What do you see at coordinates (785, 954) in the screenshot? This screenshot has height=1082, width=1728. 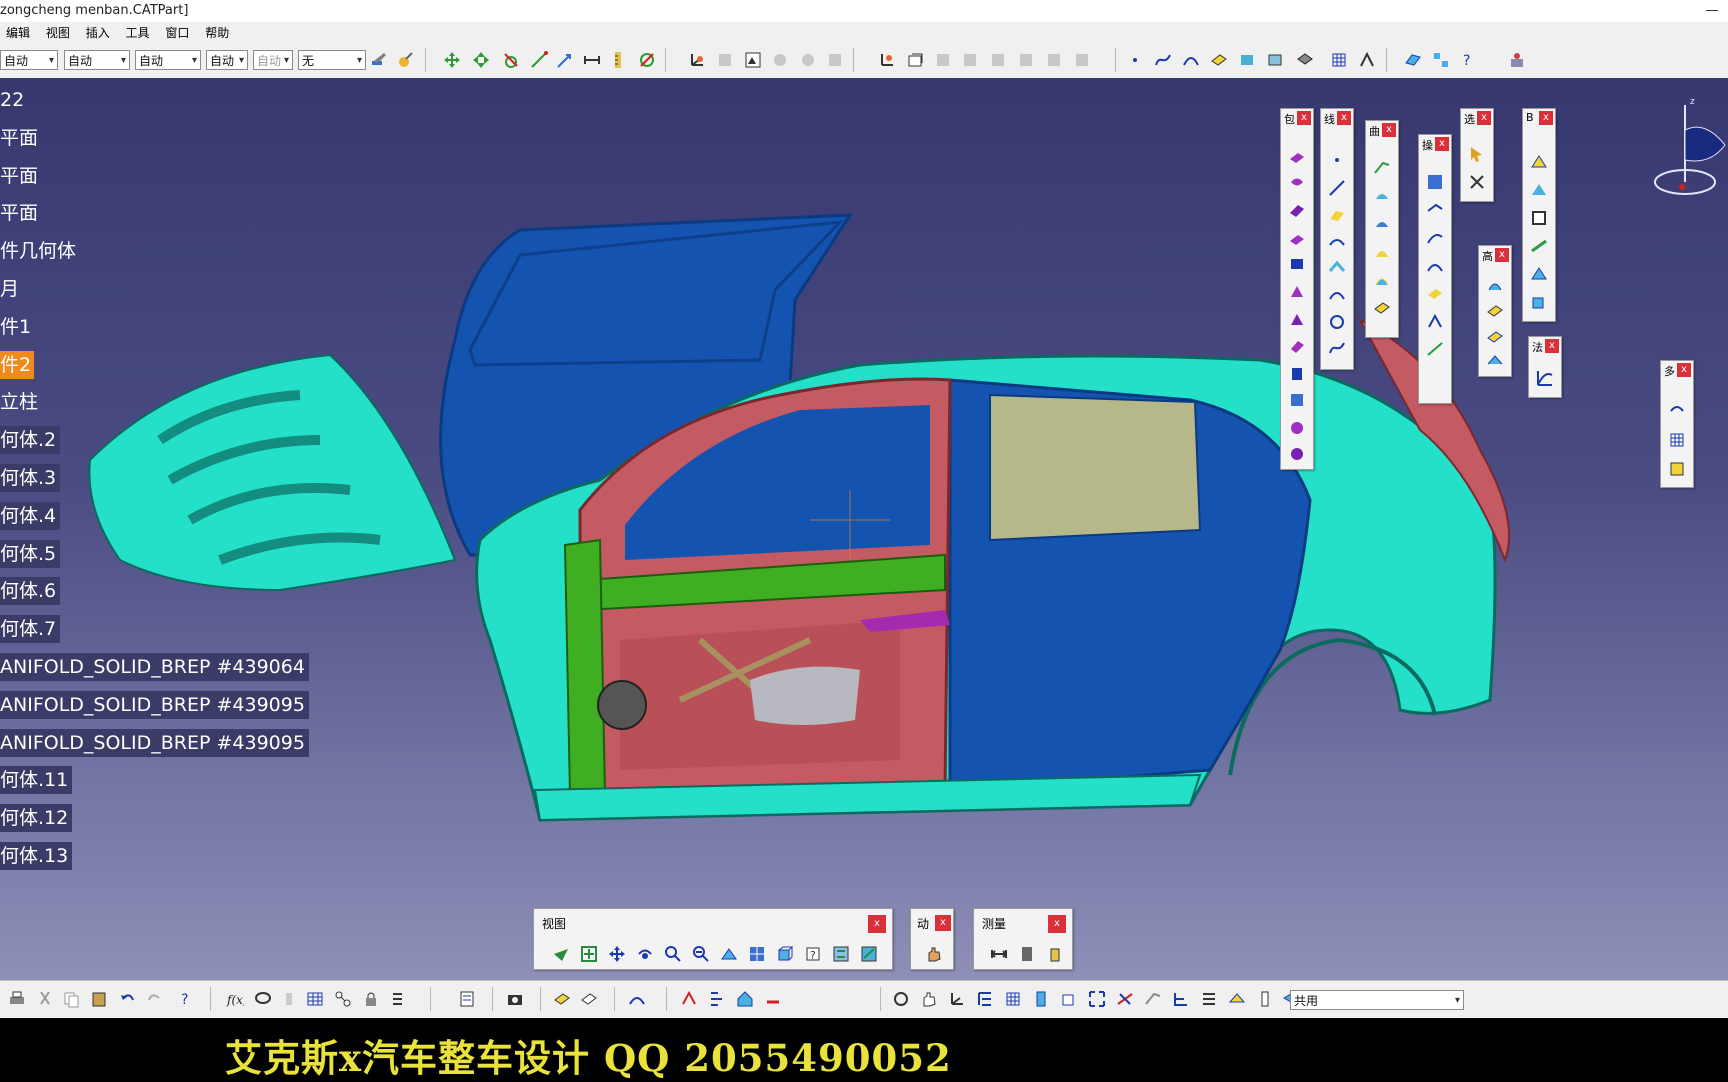 I see `iso-view-icon` at bounding box center [785, 954].